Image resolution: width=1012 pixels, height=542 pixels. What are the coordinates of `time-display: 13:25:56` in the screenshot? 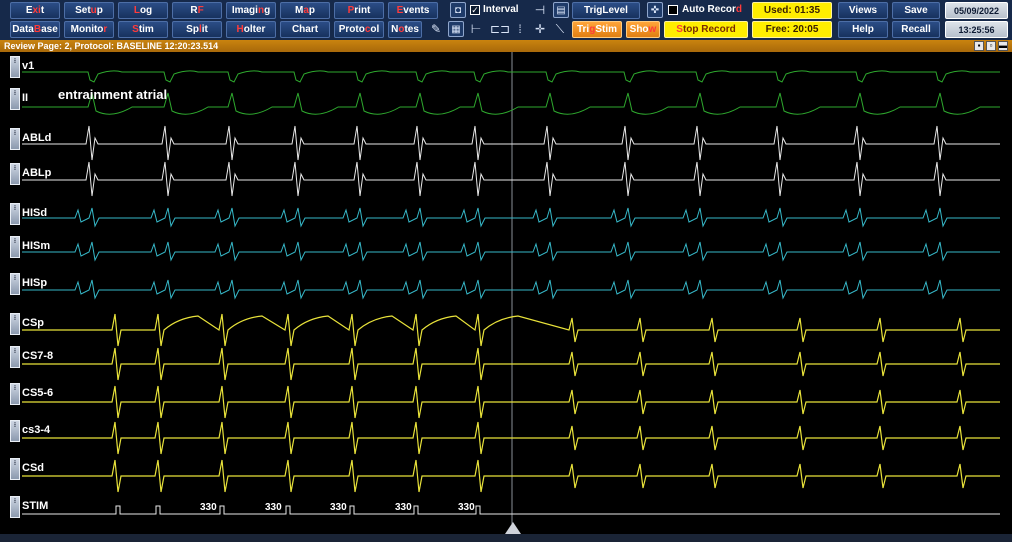 It's located at (976, 29).